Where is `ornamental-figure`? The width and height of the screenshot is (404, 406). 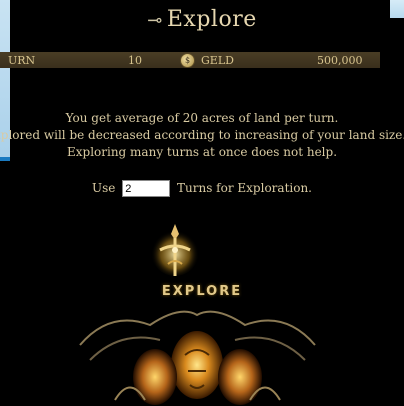 ornamental-figure is located at coordinates (197, 357).